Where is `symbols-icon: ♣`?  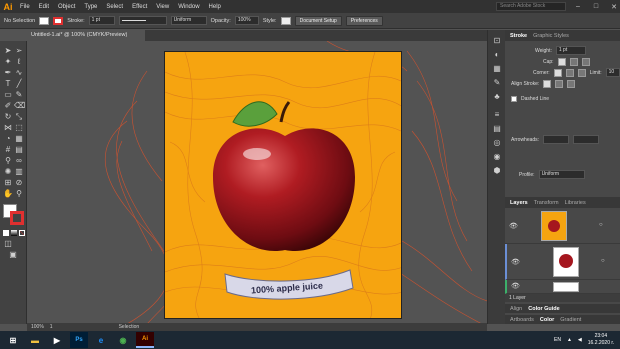
symbols-icon: ♣ is located at coordinates (497, 97).